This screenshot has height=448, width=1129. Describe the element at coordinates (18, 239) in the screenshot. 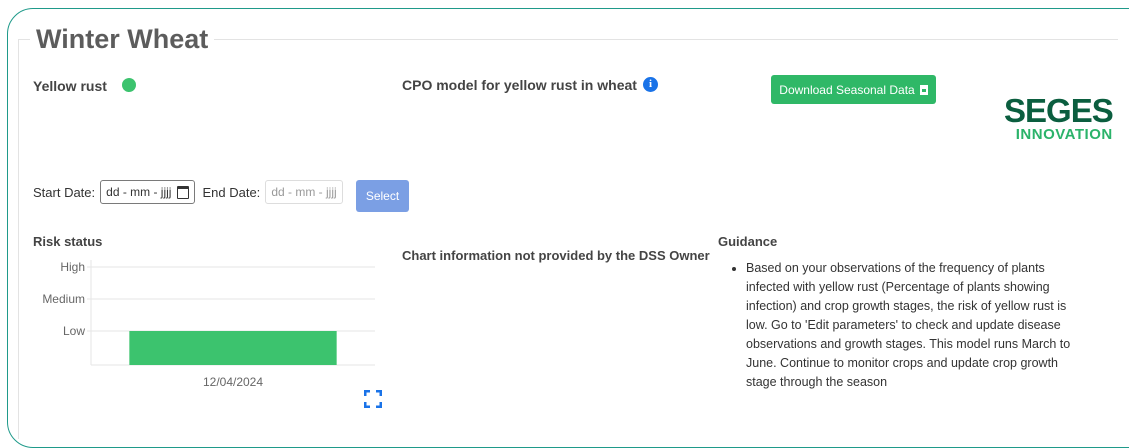

I see `fieldset-border-left` at that location.